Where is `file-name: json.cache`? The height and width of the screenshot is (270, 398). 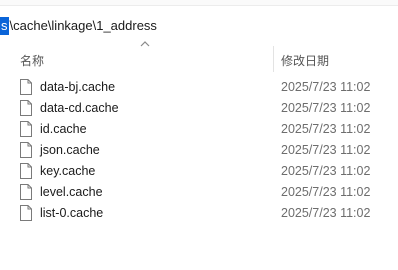
file-name: json.cache is located at coordinates (70, 150).